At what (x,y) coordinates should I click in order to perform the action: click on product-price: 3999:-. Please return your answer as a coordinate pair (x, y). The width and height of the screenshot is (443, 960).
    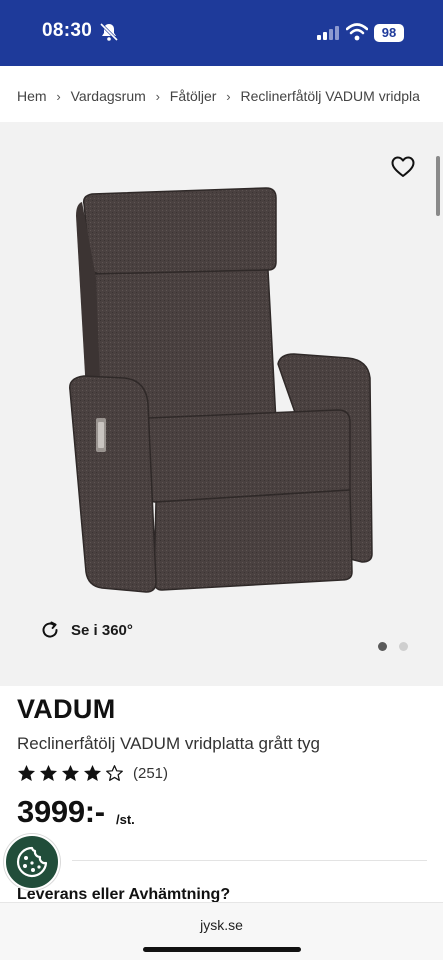
    Looking at the image, I should click on (61, 811).